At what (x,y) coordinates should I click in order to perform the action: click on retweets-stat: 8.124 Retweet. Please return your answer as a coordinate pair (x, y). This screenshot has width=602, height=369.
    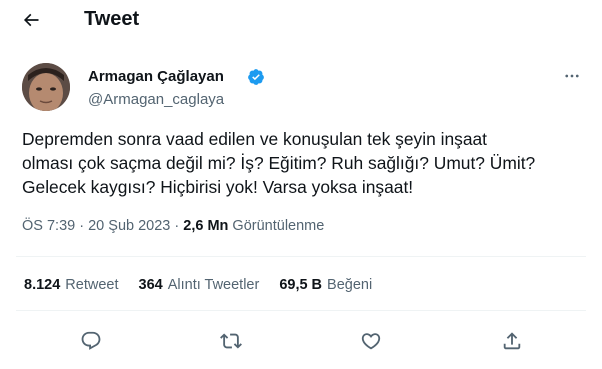
    Looking at the image, I should click on (71, 285).